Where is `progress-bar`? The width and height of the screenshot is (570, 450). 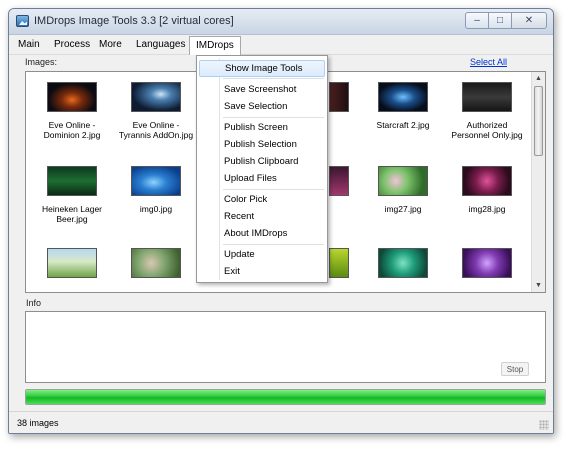
progress-bar is located at coordinates (285, 397).